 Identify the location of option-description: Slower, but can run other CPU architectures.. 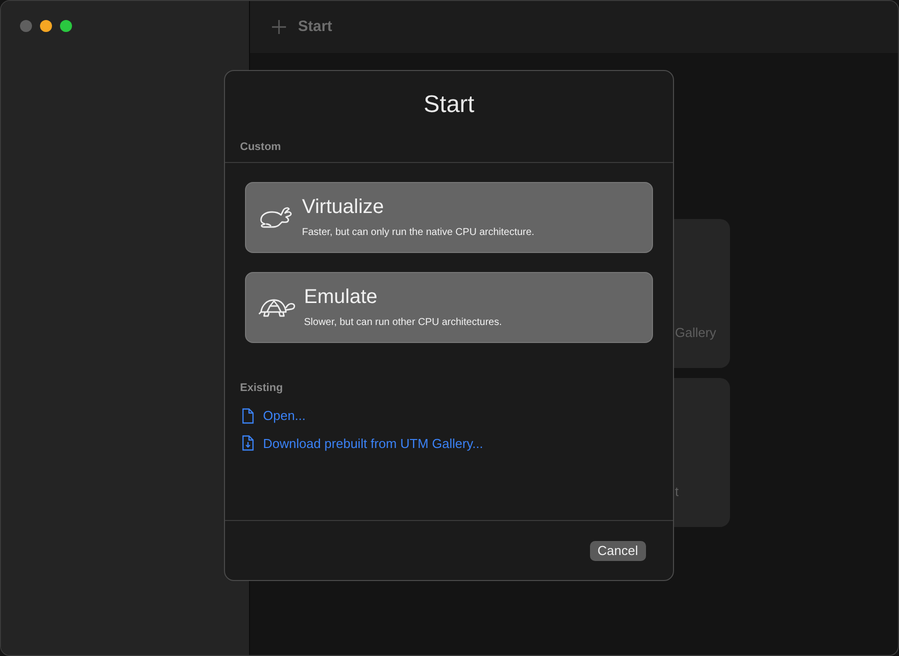
(403, 323).